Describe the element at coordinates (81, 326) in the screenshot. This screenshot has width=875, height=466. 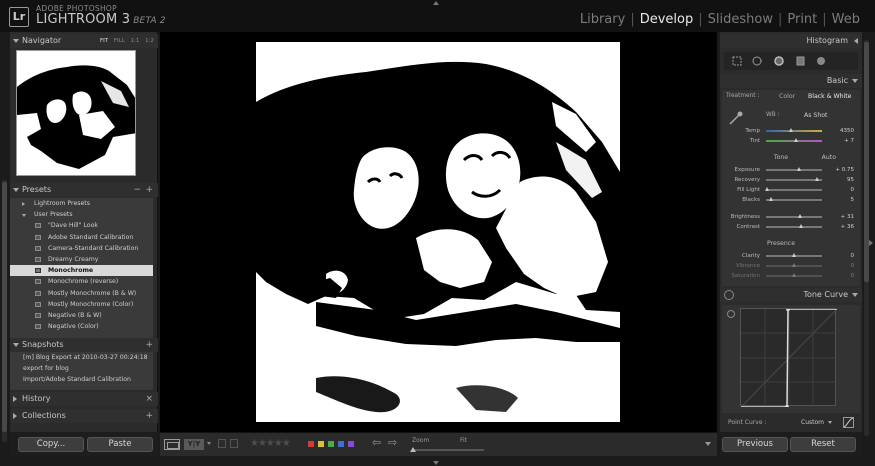
I see `preset-item: Negative (Color)` at that location.